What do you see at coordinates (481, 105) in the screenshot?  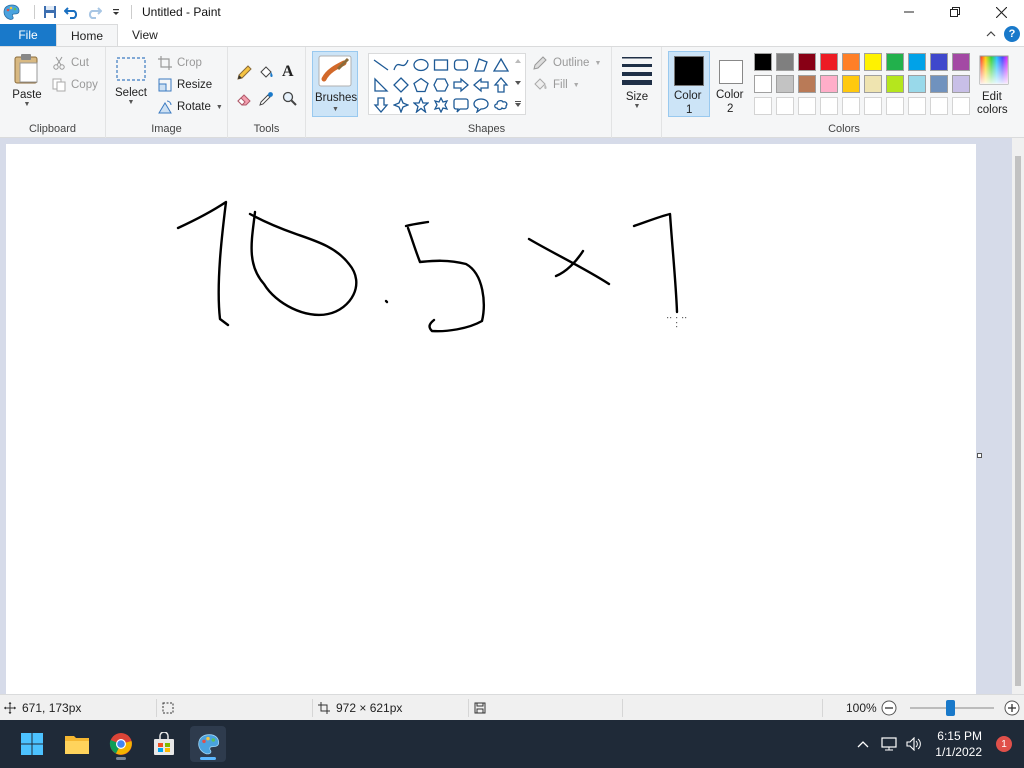 I see `oval-callout-shape` at bounding box center [481, 105].